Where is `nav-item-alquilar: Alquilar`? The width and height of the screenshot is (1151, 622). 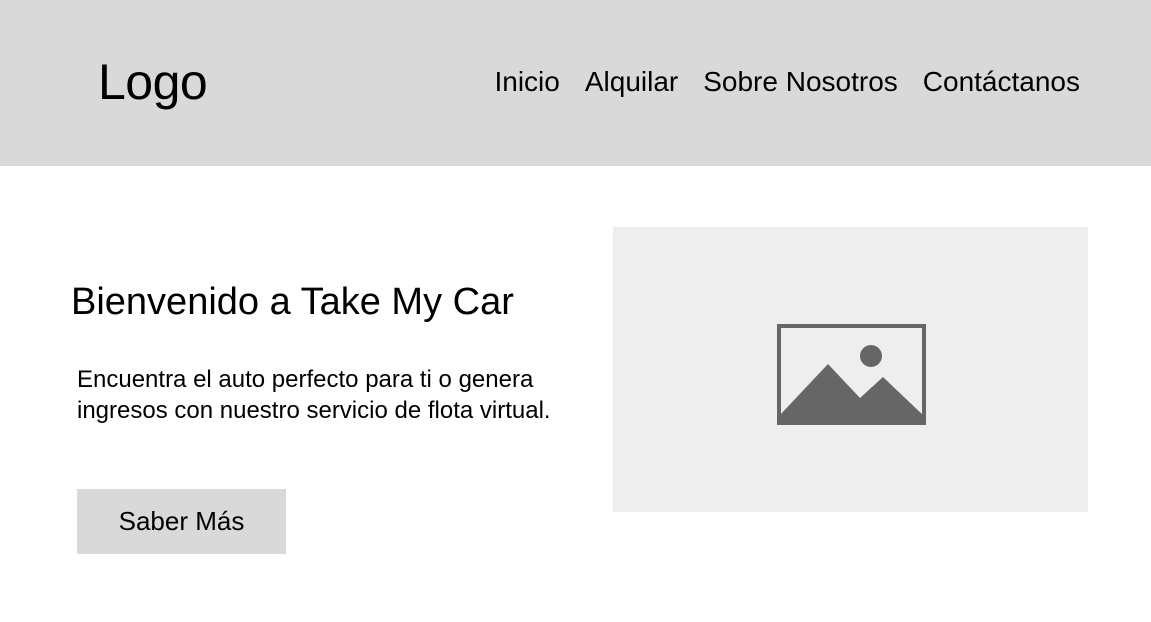 nav-item-alquilar: Alquilar is located at coordinates (631, 82).